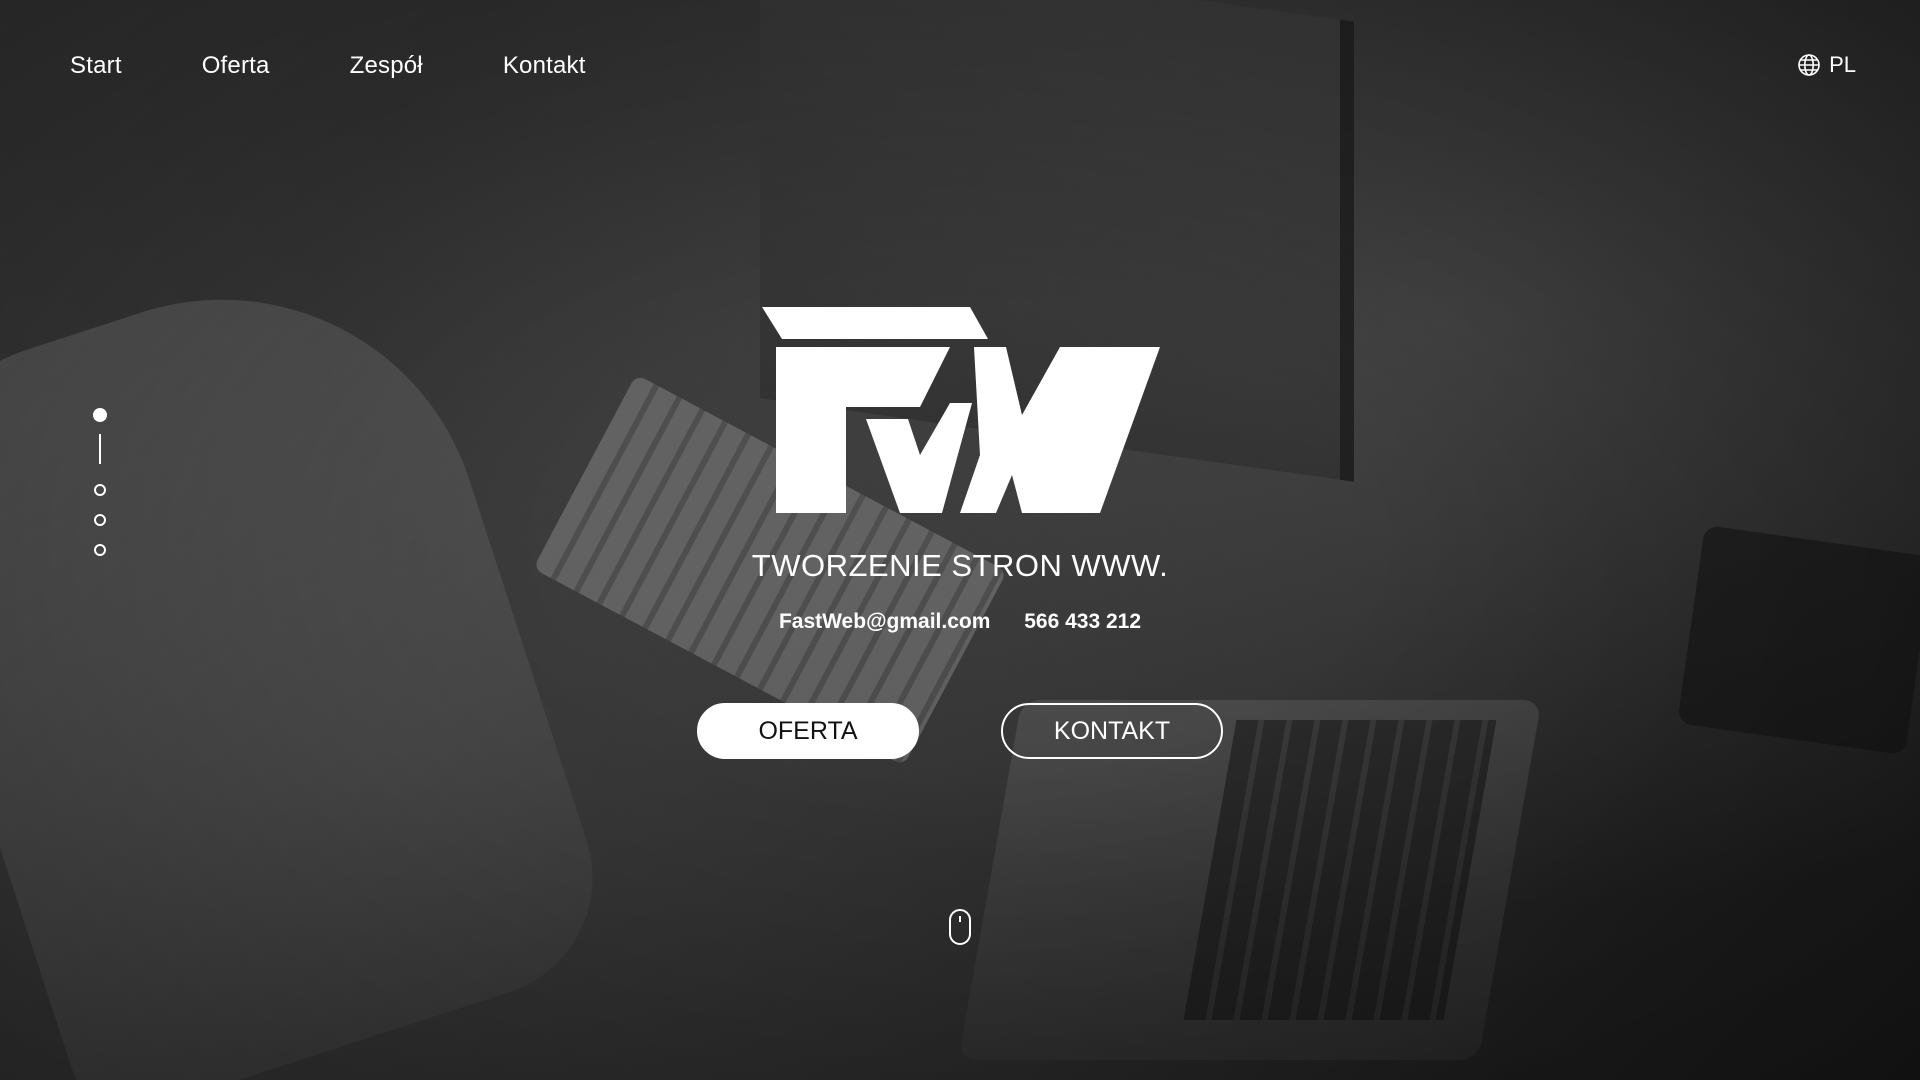 Image resolution: width=1920 pixels, height=1080 pixels. What do you see at coordinates (328, 66) in the screenshot?
I see `main-nav: Start Oferta Zespół Kontakt` at bounding box center [328, 66].